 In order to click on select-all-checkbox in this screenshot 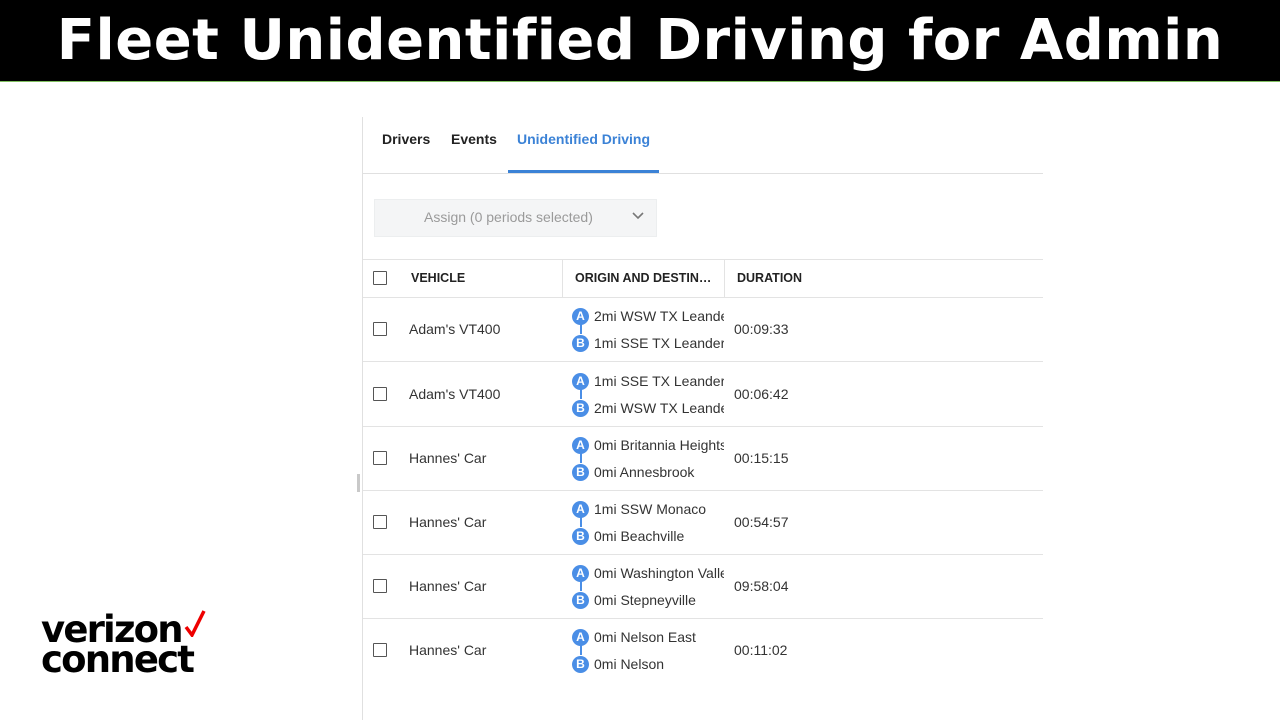, I will do `click(380, 278)`.